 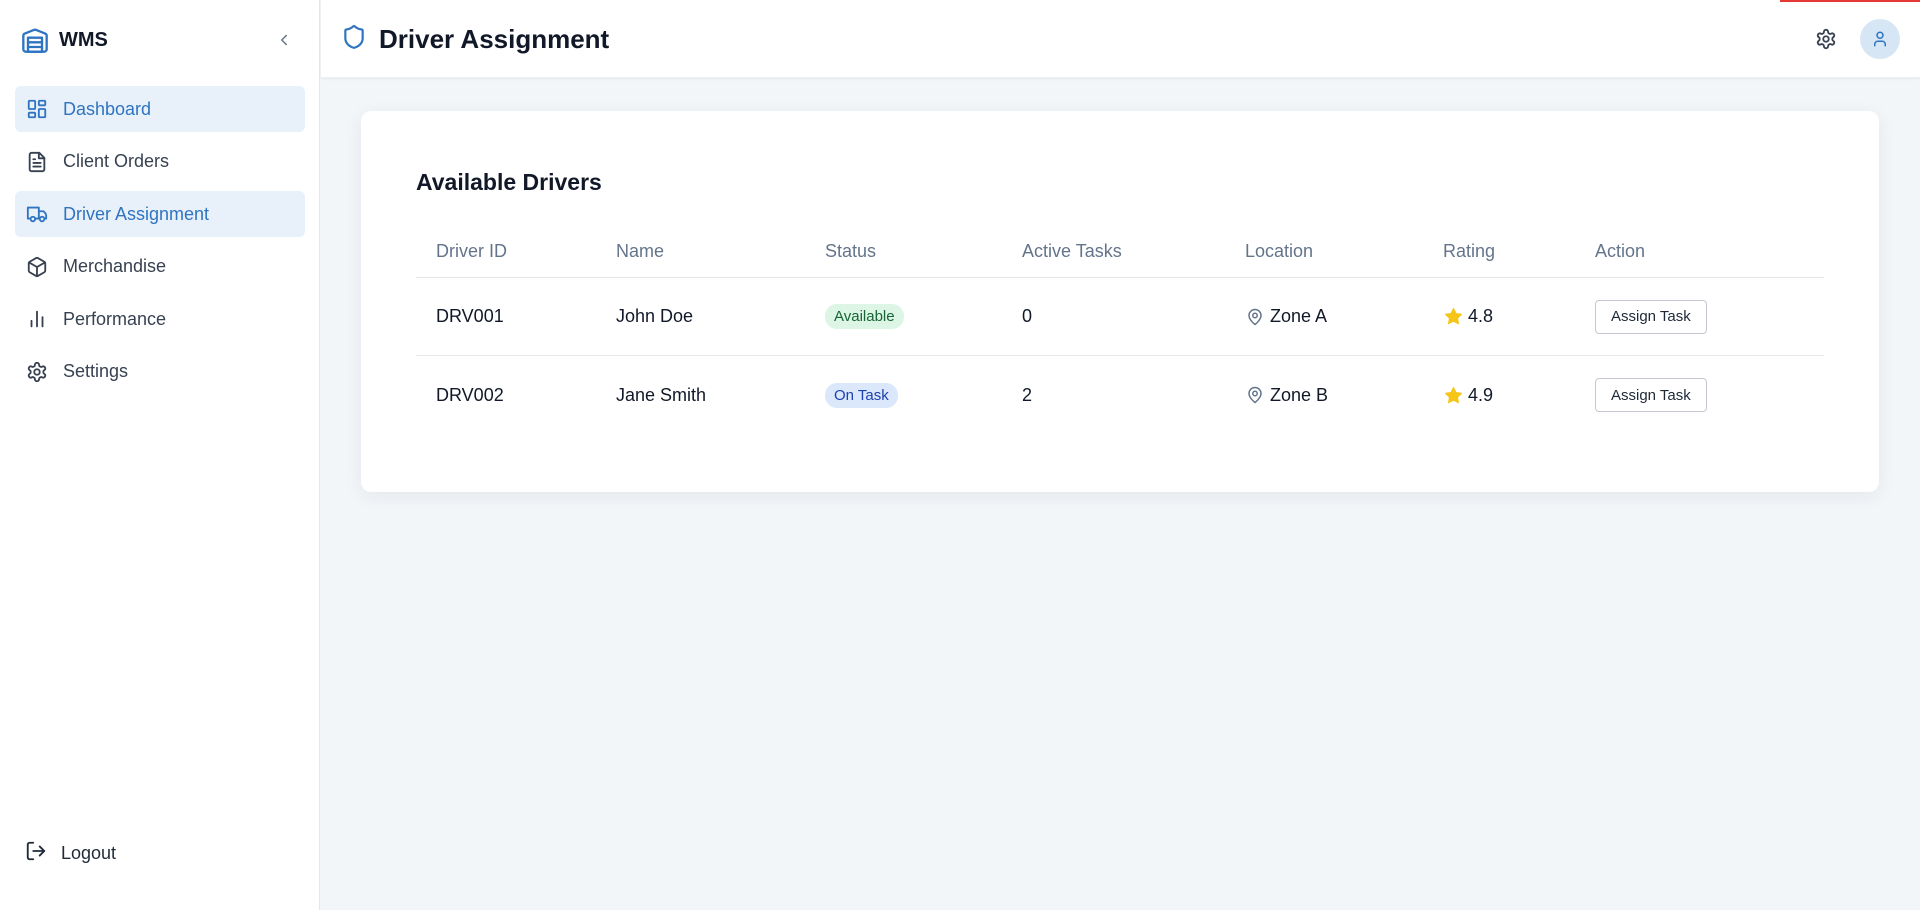 I want to click on box-icon, so click(x=37, y=267).